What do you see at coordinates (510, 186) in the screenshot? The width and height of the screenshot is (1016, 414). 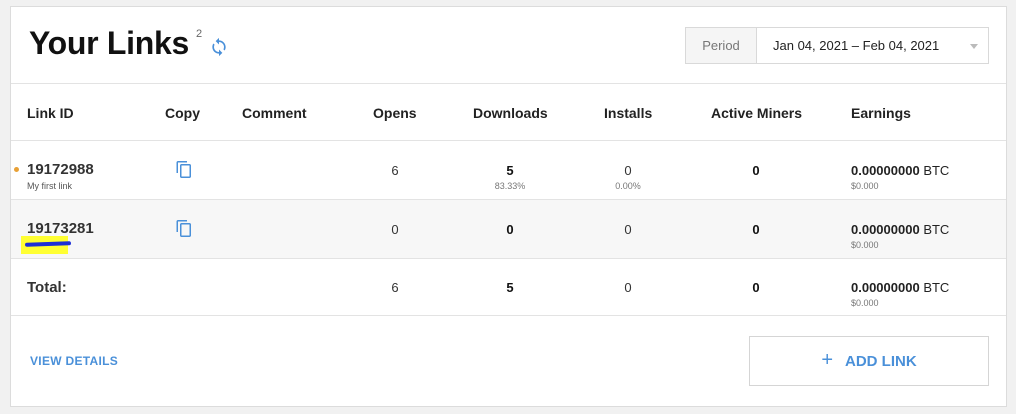 I see `downloads-percent: 83.33%` at bounding box center [510, 186].